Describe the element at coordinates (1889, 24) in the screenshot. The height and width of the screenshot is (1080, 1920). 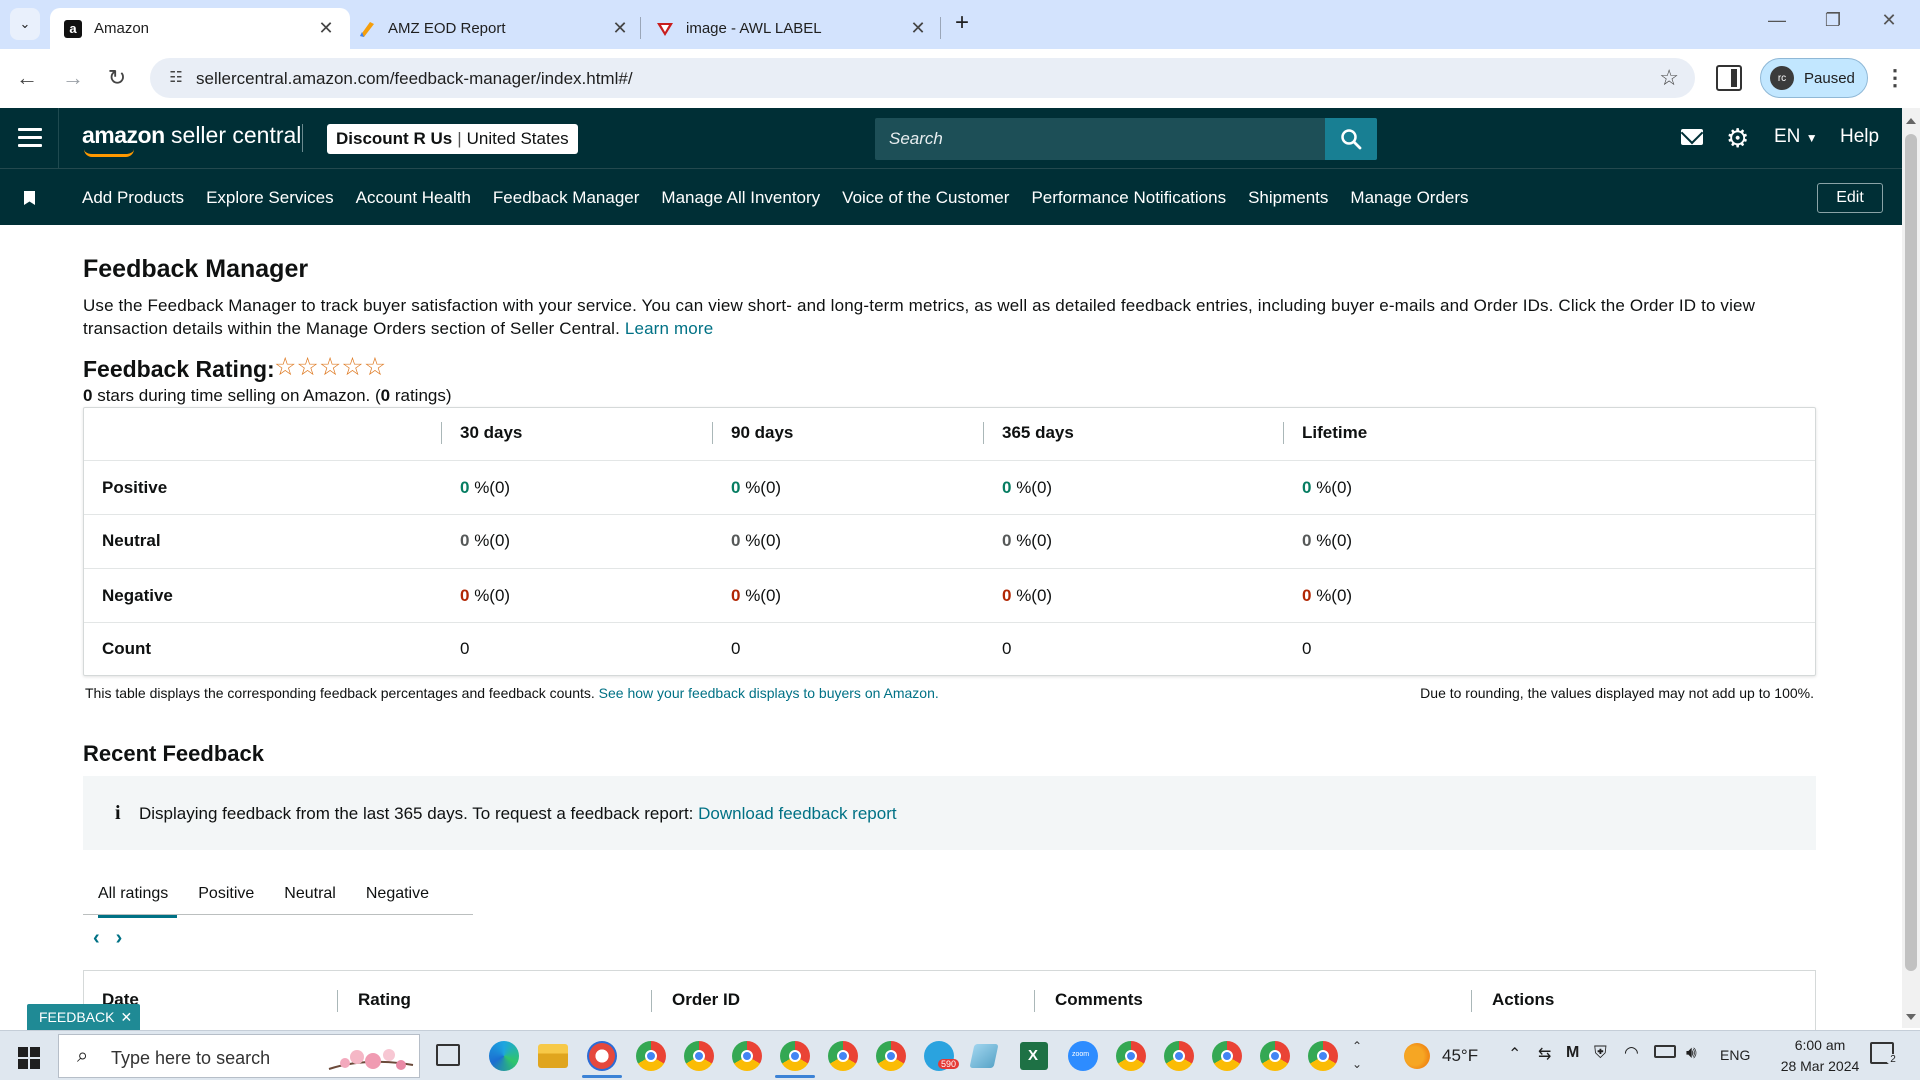
I see `window-close-icon: ✕` at that location.